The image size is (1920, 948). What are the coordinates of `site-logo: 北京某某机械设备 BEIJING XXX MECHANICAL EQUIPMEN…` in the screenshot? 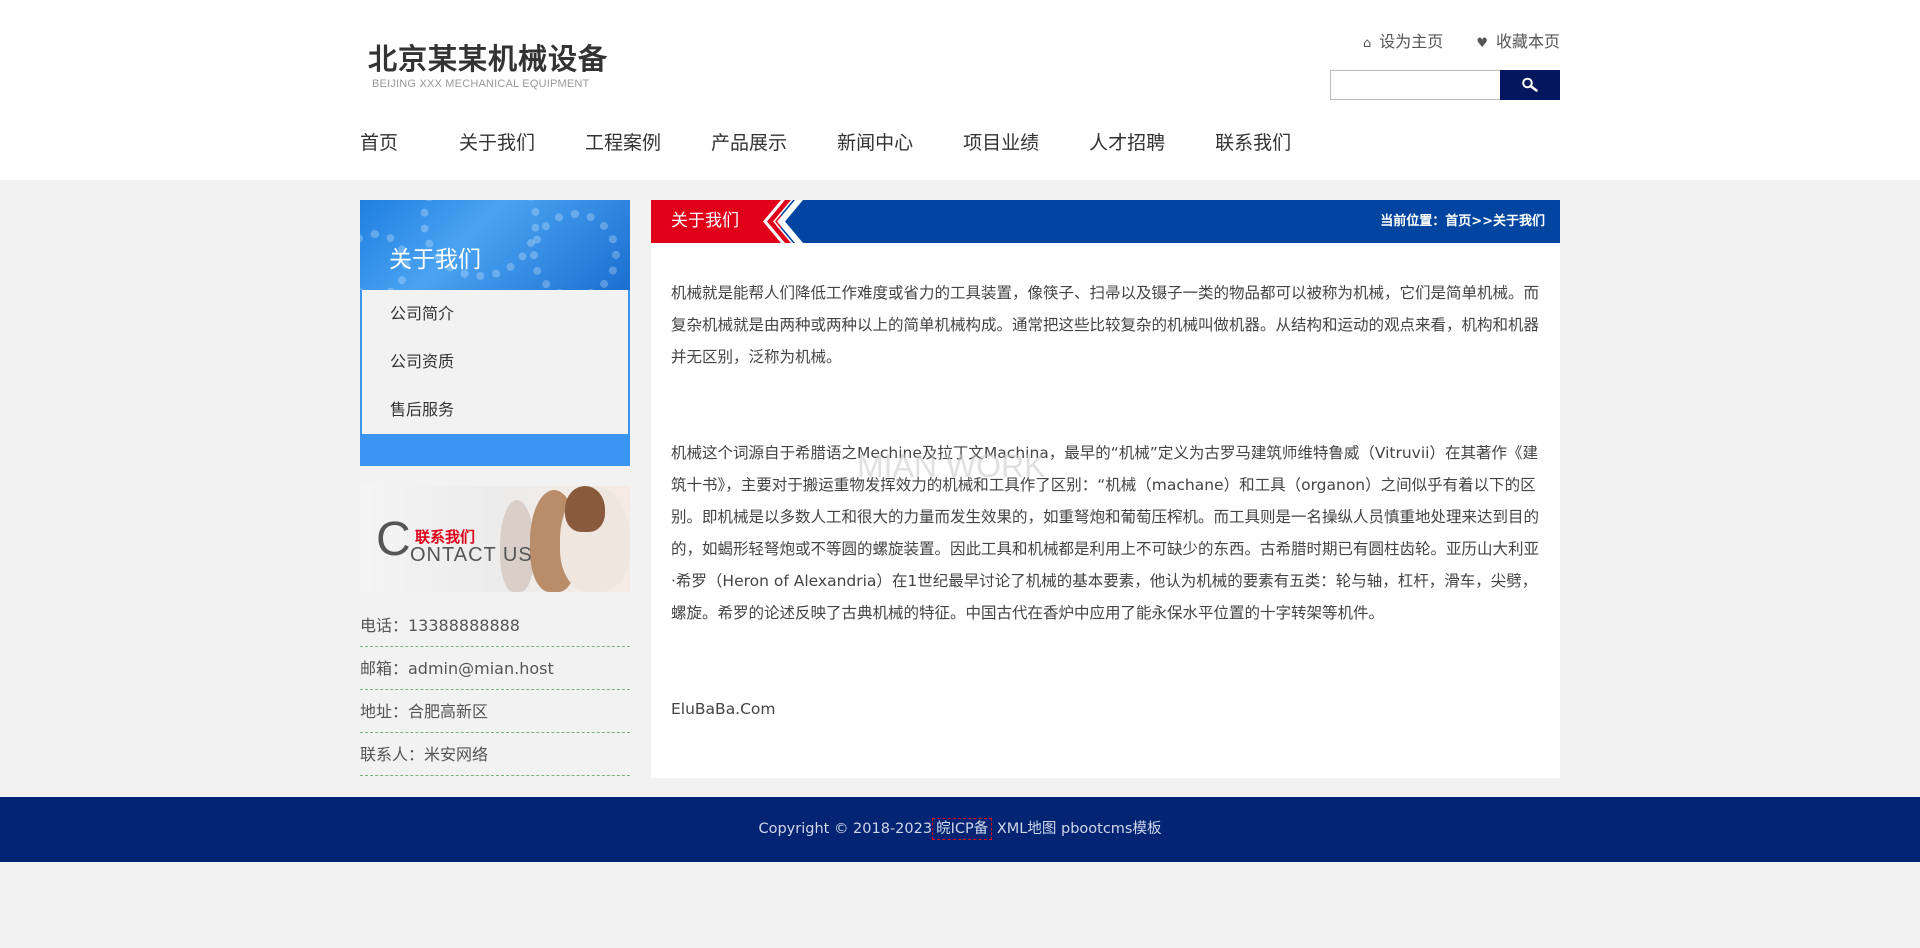 It's located at (488, 65).